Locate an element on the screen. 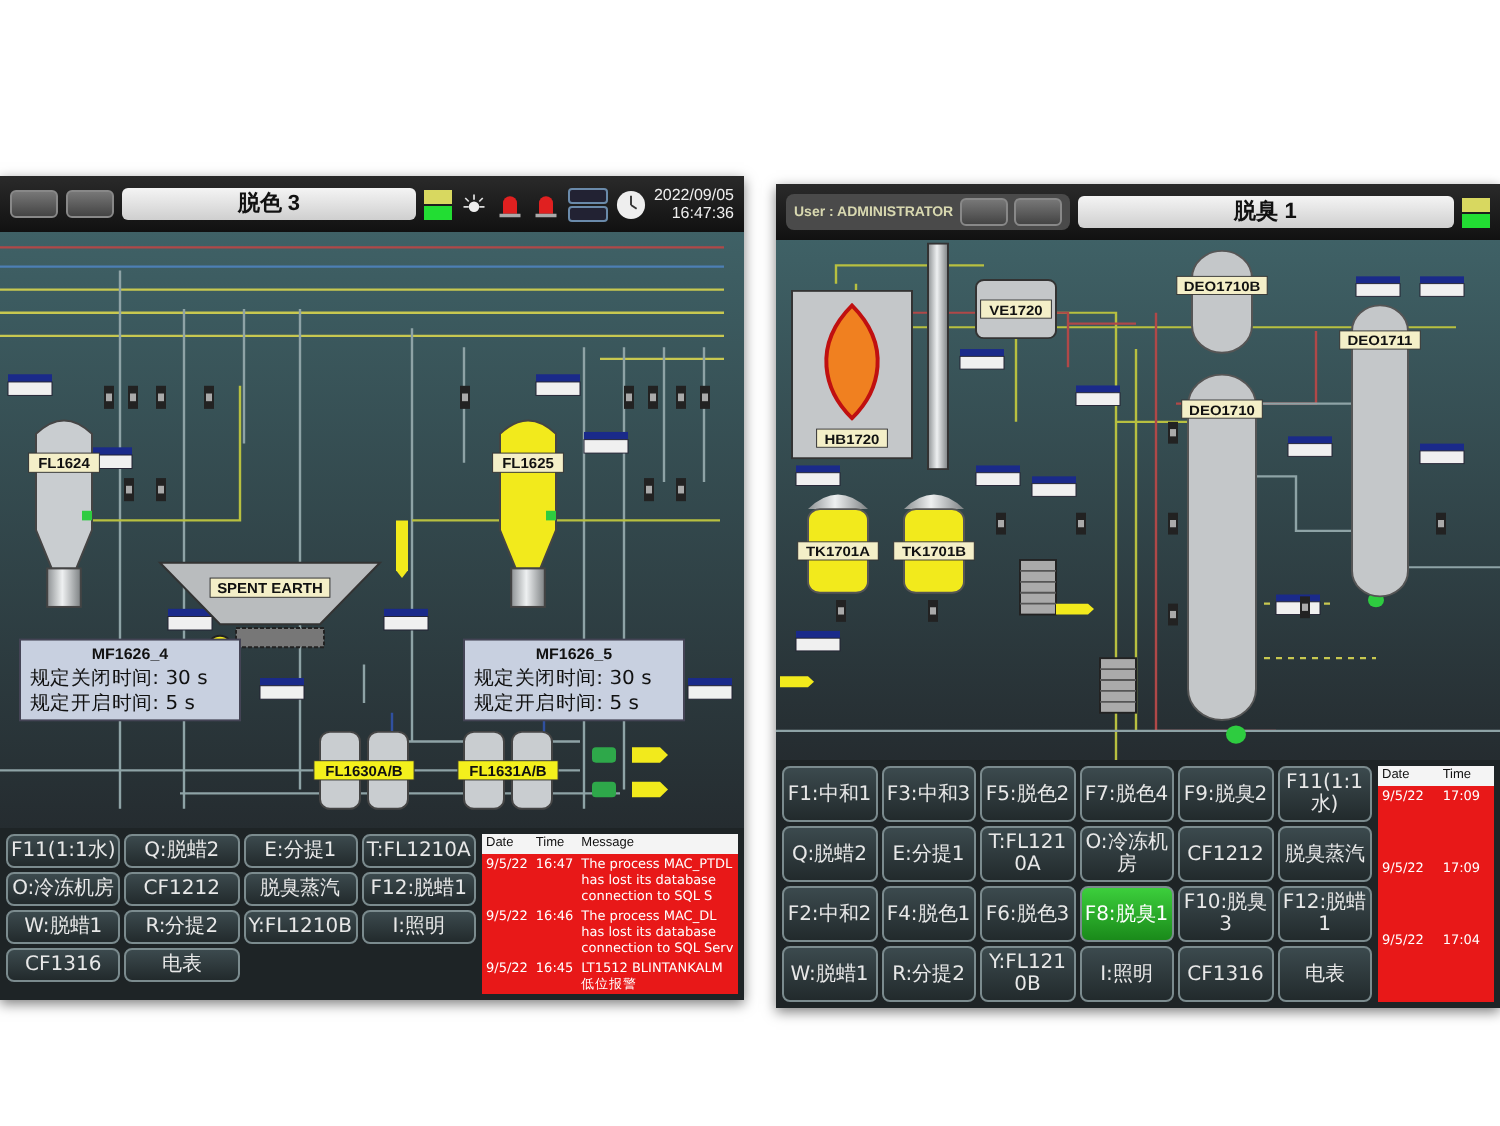 Image resolution: width=1500 pixels, height=1126 pixels. nav-button: F10:脱臭3 is located at coordinates (1225, 914).